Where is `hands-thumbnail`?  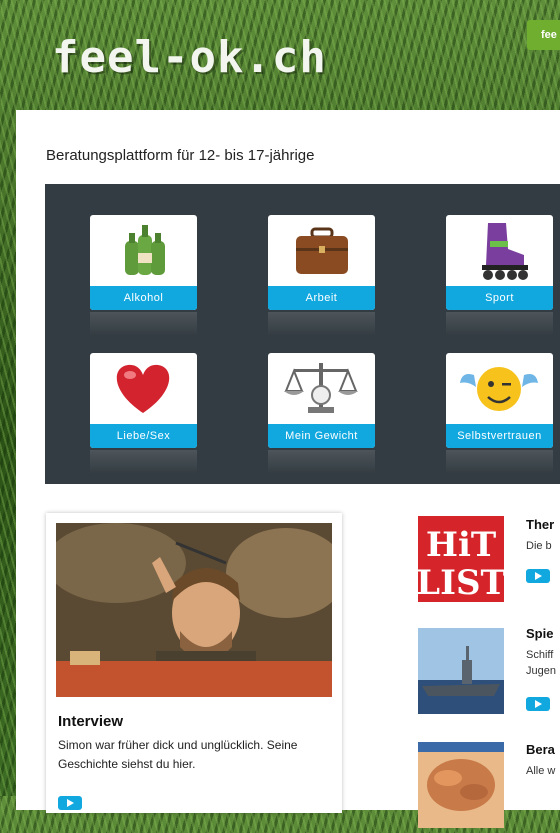
hands-thumbnail is located at coordinates (461, 785).